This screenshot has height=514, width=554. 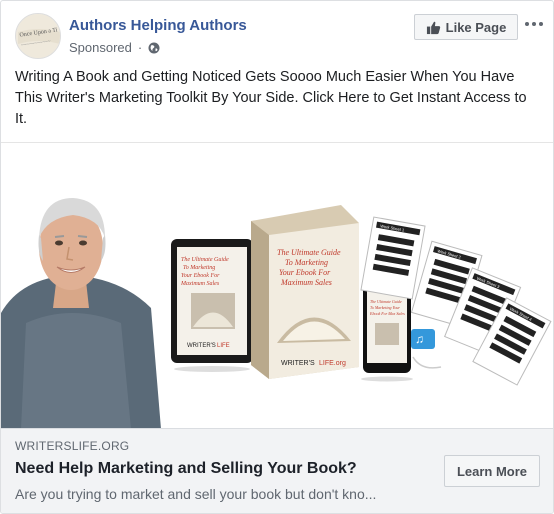 What do you see at coordinates (433, 27) in the screenshot?
I see `thumbs-up-icon` at bounding box center [433, 27].